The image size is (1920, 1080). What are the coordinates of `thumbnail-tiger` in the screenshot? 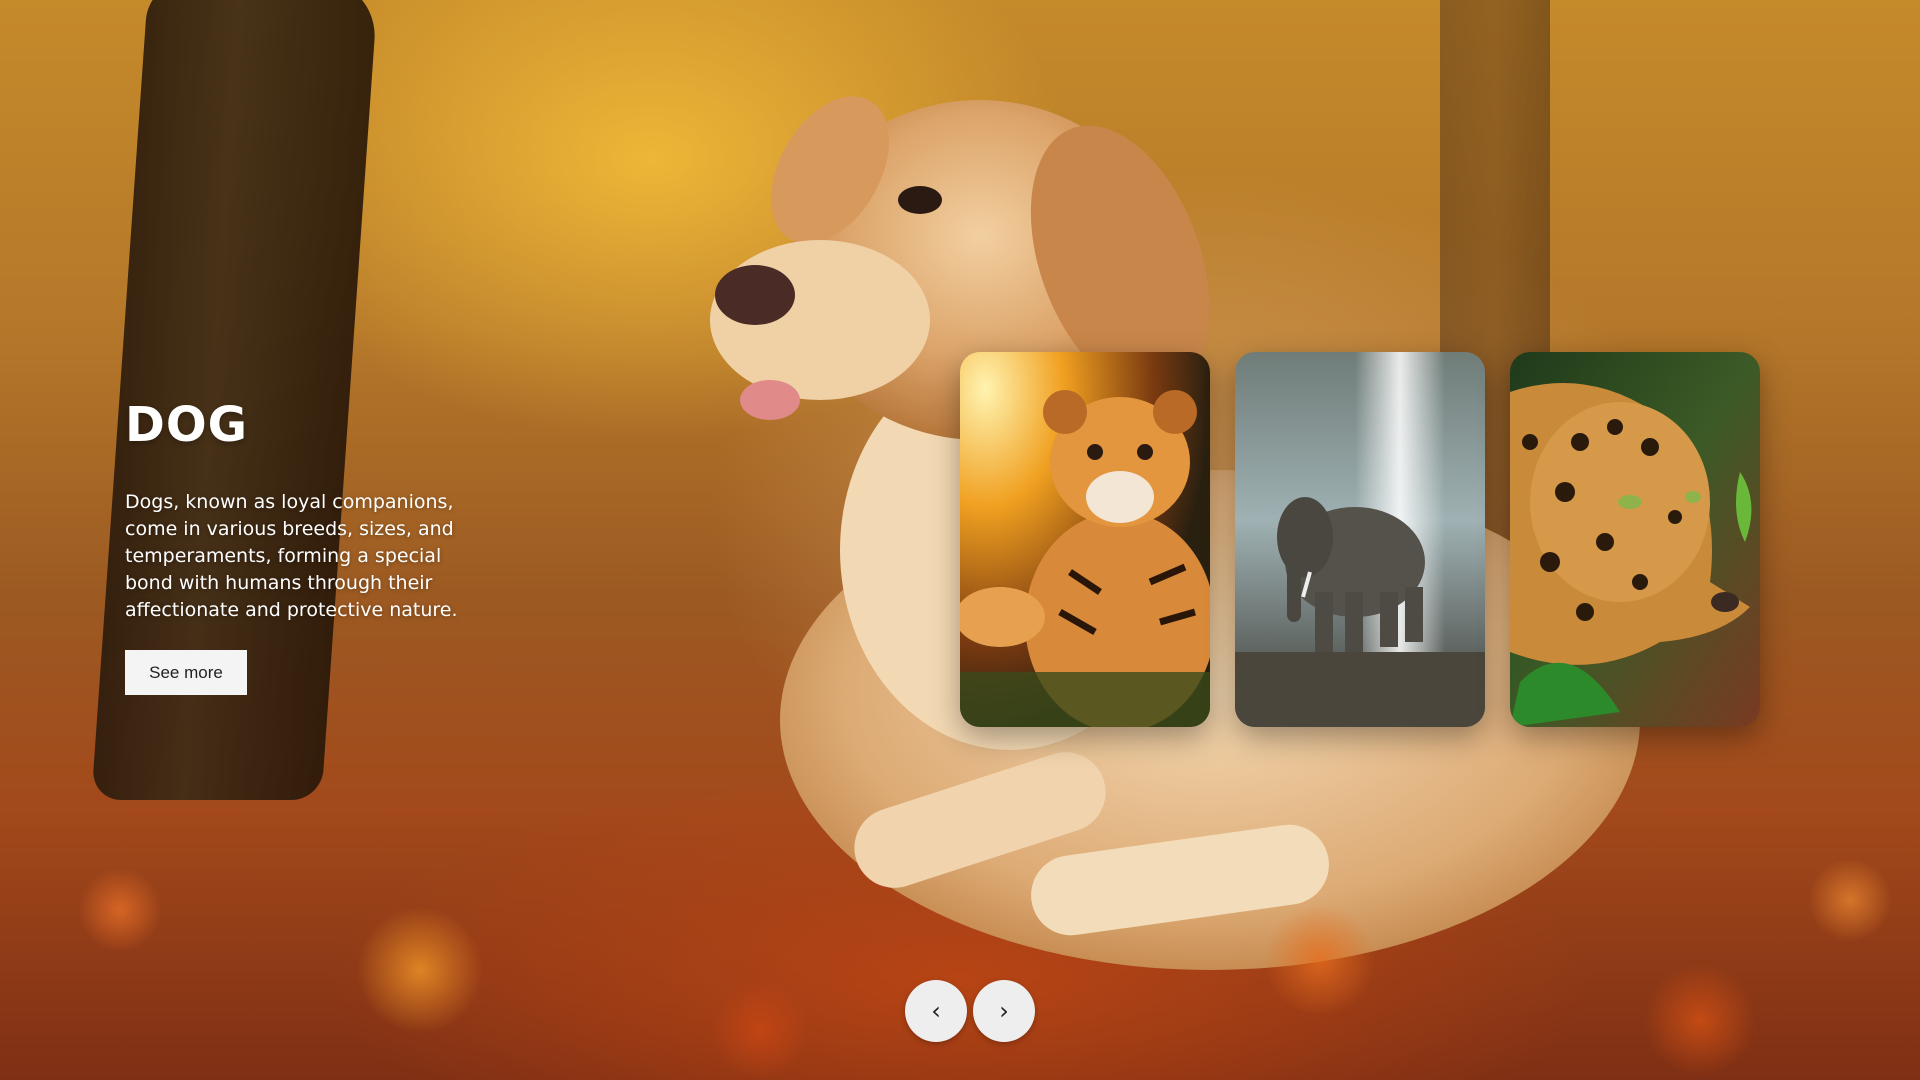 It's located at (1085, 539).